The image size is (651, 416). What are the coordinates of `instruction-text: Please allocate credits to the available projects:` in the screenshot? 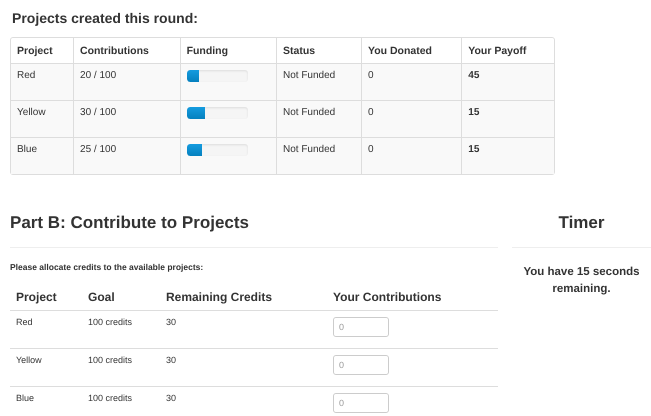 It's located at (107, 267).